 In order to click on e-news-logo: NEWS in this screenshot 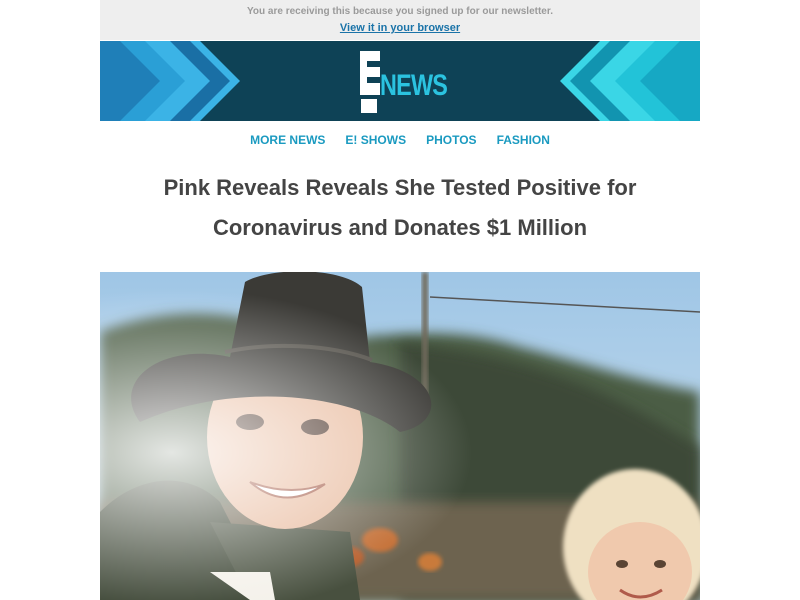, I will do `click(403, 82)`.